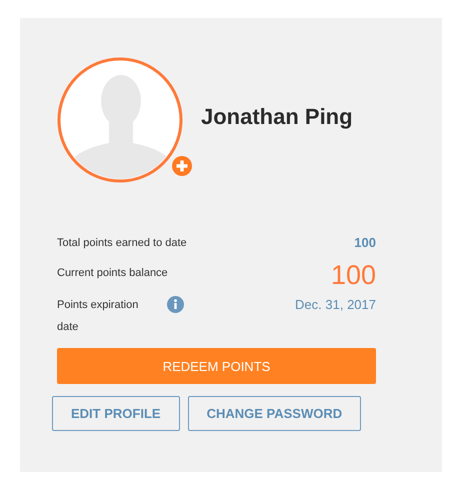 This screenshot has height=489, width=454. What do you see at coordinates (175, 304) in the screenshot?
I see `info-icon` at bounding box center [175, 304].